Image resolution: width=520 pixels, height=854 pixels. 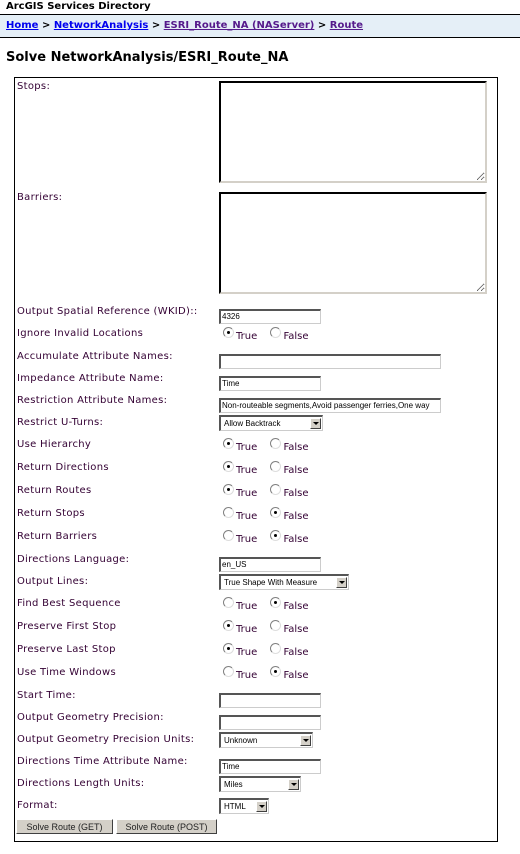 What do you see at coordinates (276, 535) in the screenshot?
I see `return-barriers-false-radio` at bounding box center [276, 535].